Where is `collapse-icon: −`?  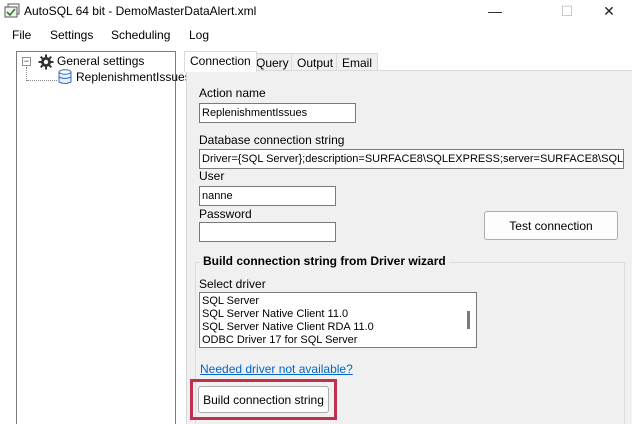 collapse-icon: − is located at coordinates (26, 61).